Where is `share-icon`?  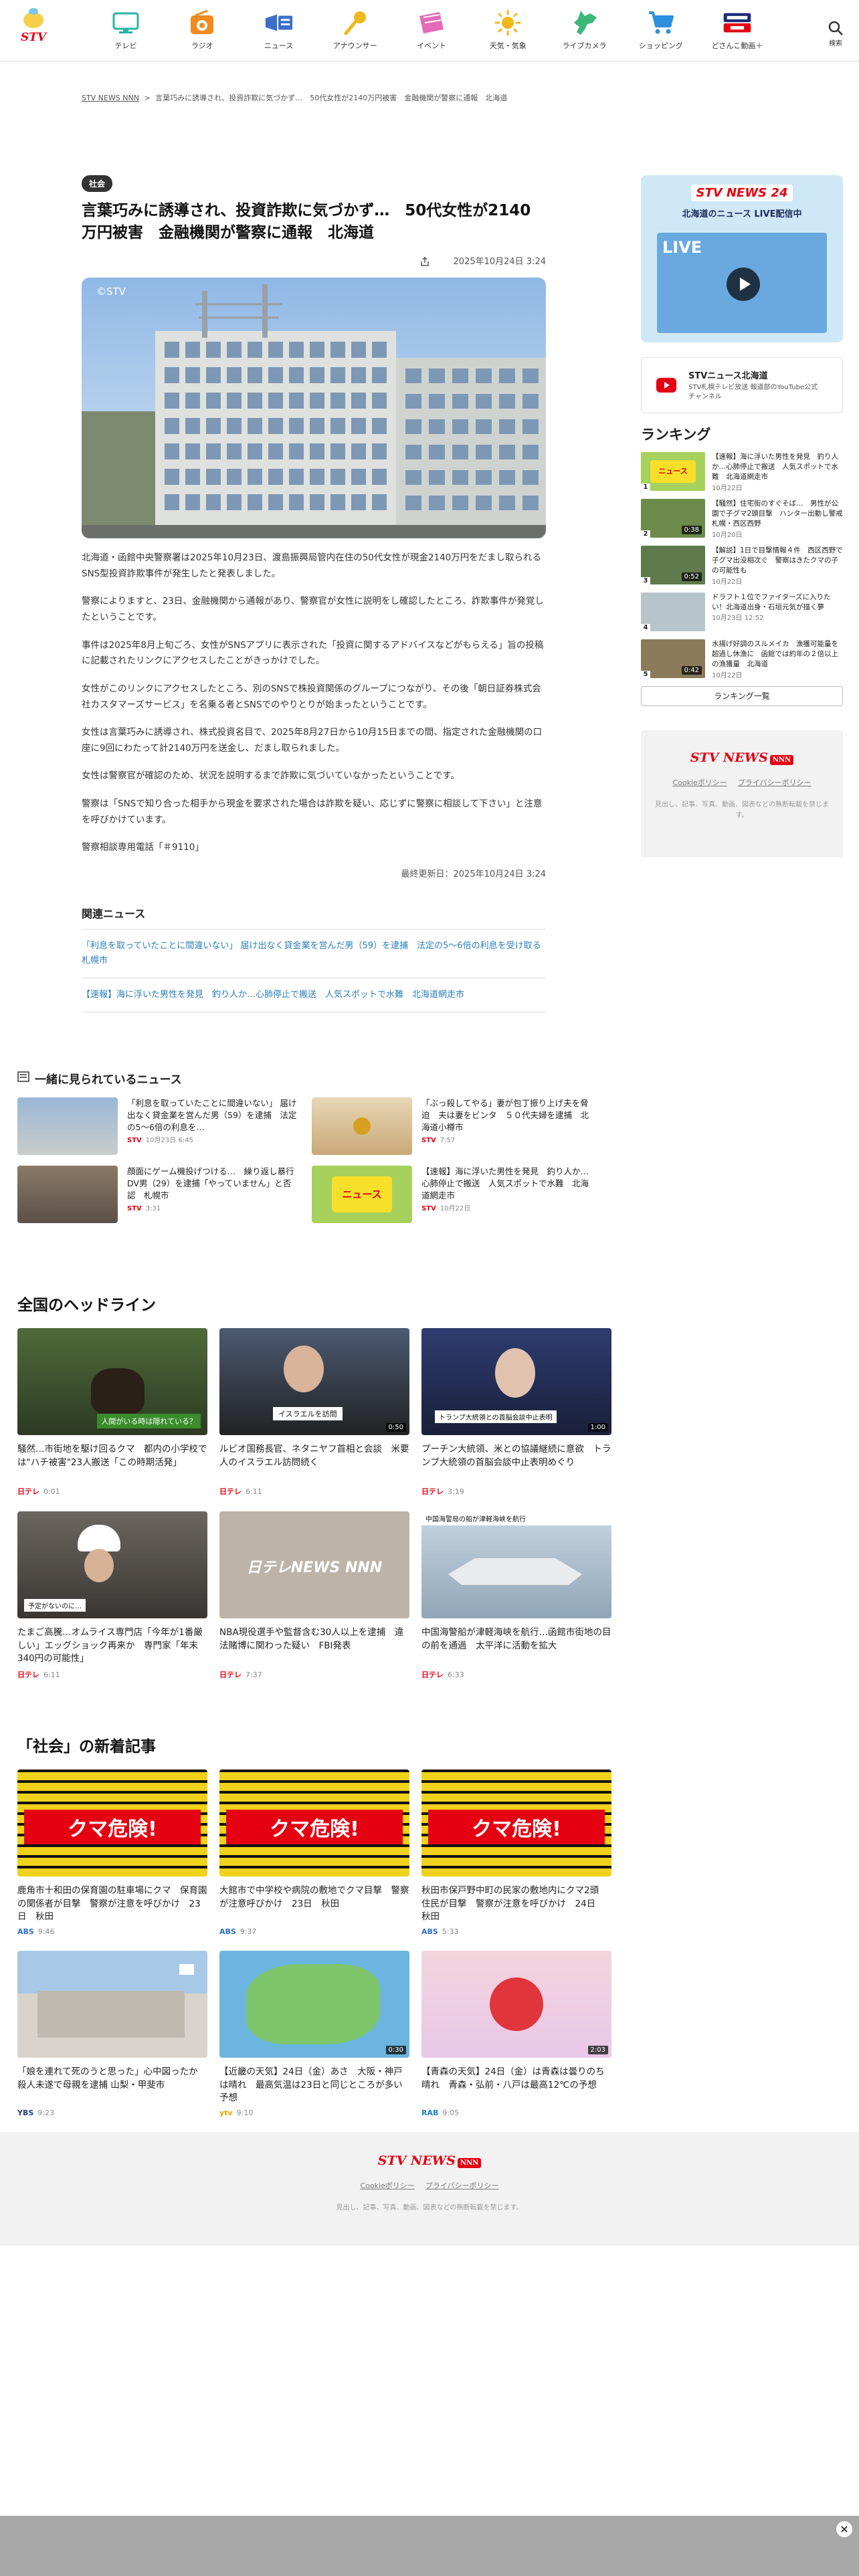 share-icon is located at coordinates (422, 262).